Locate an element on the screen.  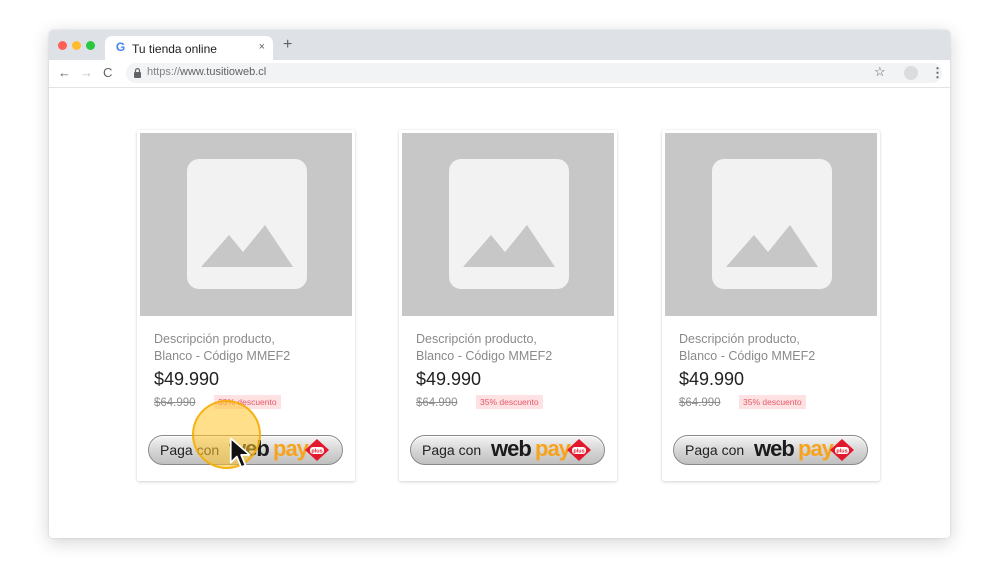
address-bar: https://www.tusitioweb.cl ☆ ⋮ is located at coordinates (535, 73).